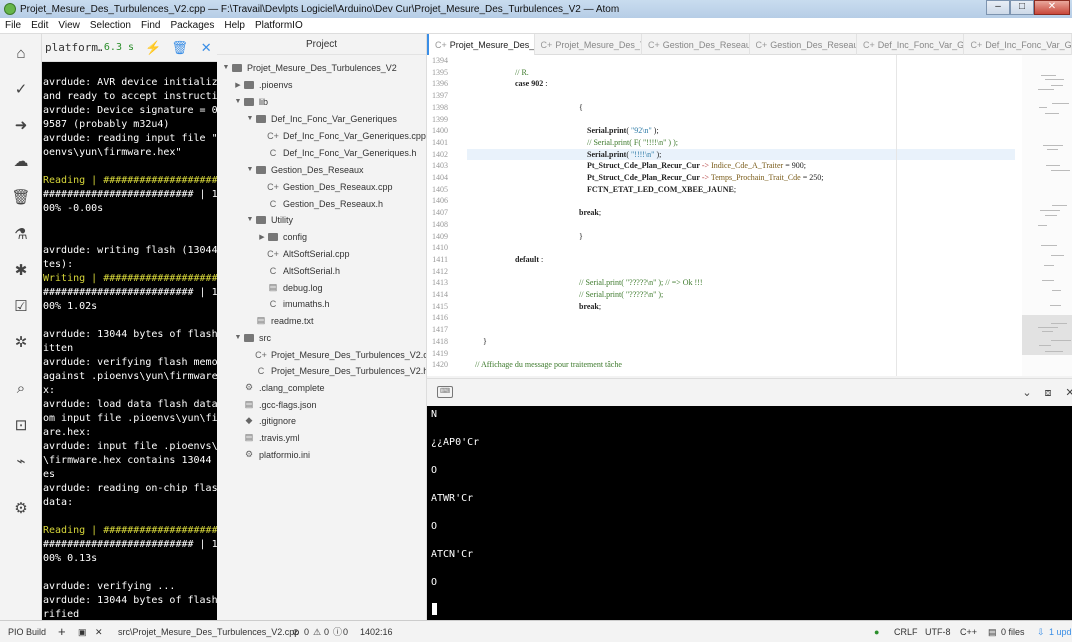 This screenshot has height=642, width=1072. Describe the element at coordinates (303, 253) in the screenshot. I see `tree-item-altsoftserial-cpp: C+ AltSoftSerial.cpp` at that location.